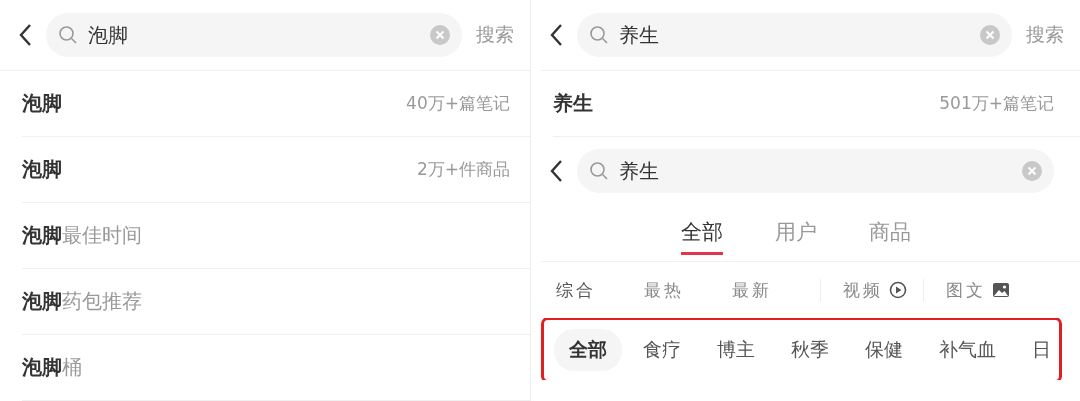 The image size is (1080, 401). I want to click on filter-chip: 全部, so click(588, 350).